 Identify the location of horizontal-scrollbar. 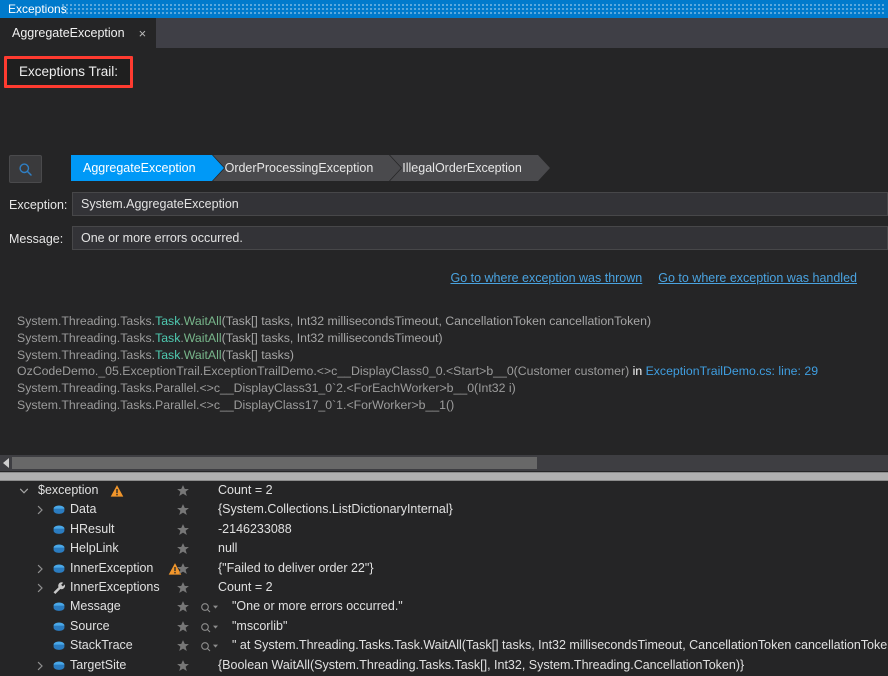
(444, 463).